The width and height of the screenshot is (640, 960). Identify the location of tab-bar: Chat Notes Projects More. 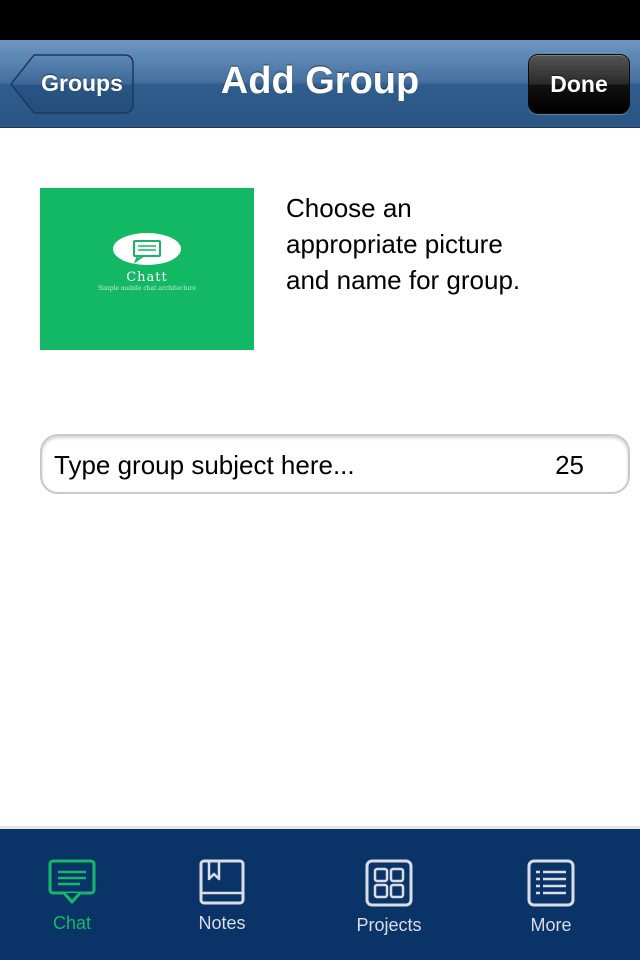
(320, 893).